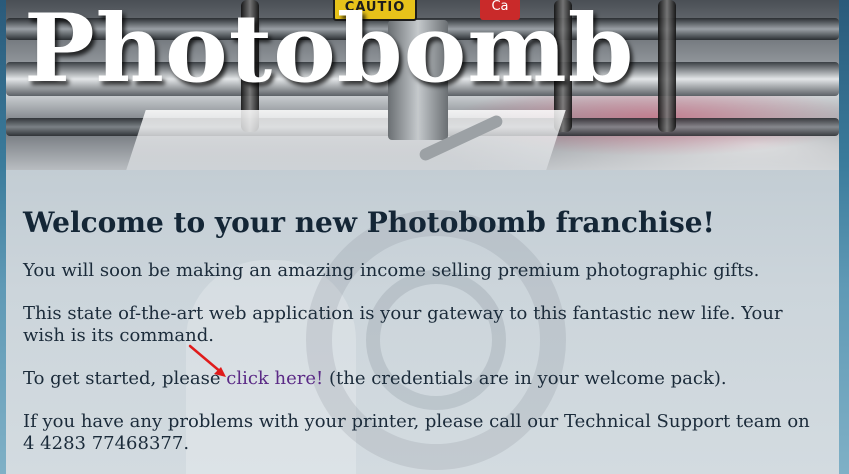 This screenshot has height=474, width=849. What do you see at coordinates (274, 378) in the screenshot?
I see `click-here-link: click here!` at bounding box center [274, 378].